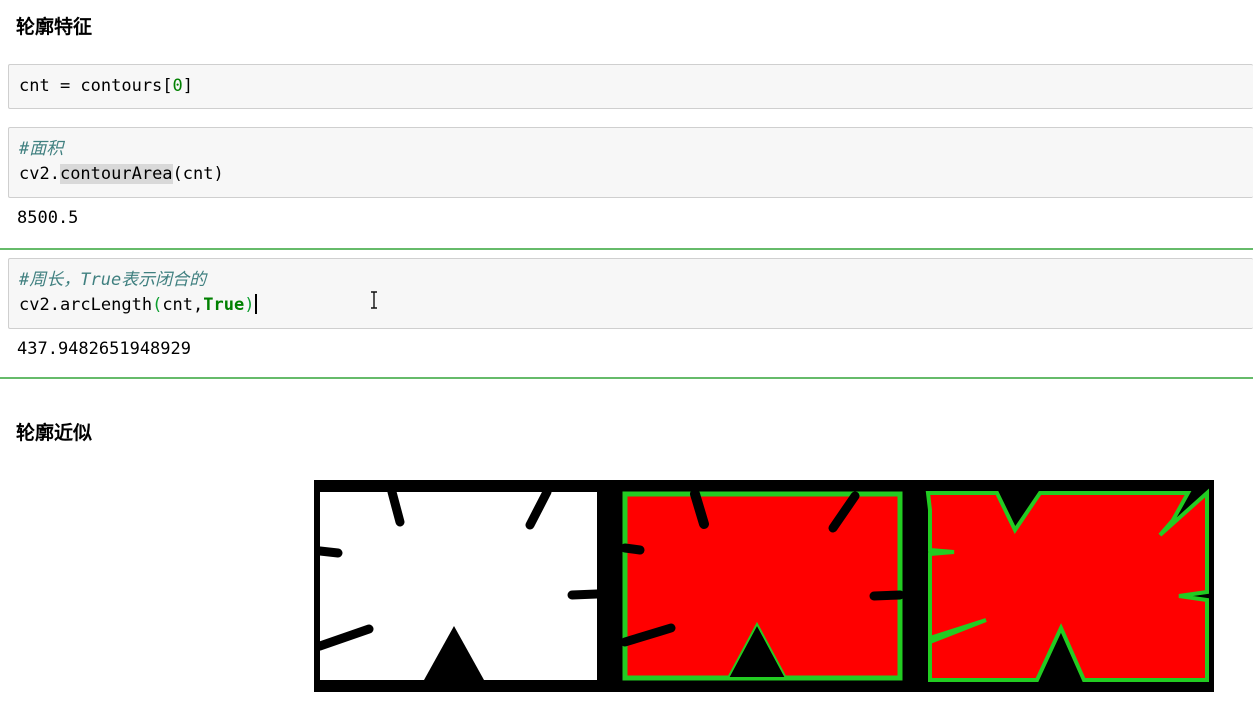  Describe the element at coordinates (374, 300) in the screenshot. I see `text-ibeam-cursor-icon` at that location.